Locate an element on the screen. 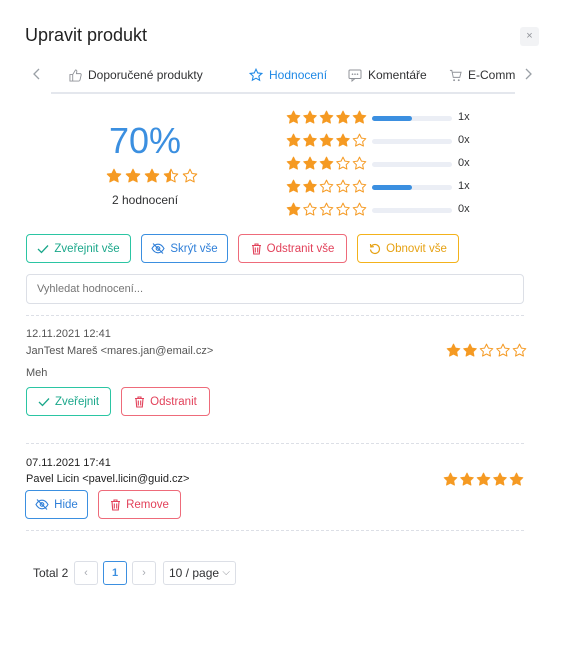 The width and height of the screenshot is (563, 650). search-ratings-input is located at coordinates (275, 289).